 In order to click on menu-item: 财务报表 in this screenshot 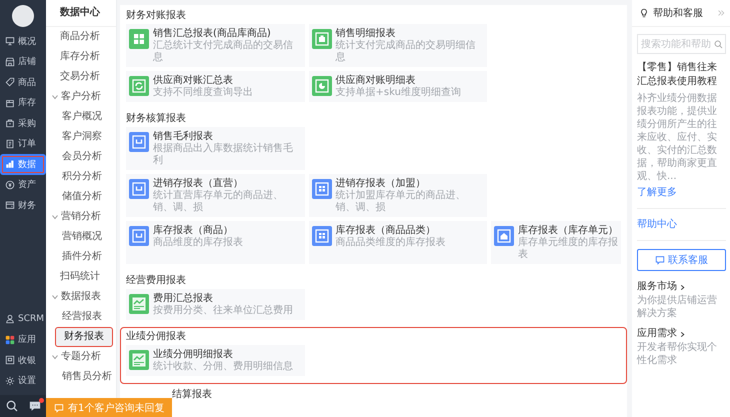, I will do `click(84, 337)`.